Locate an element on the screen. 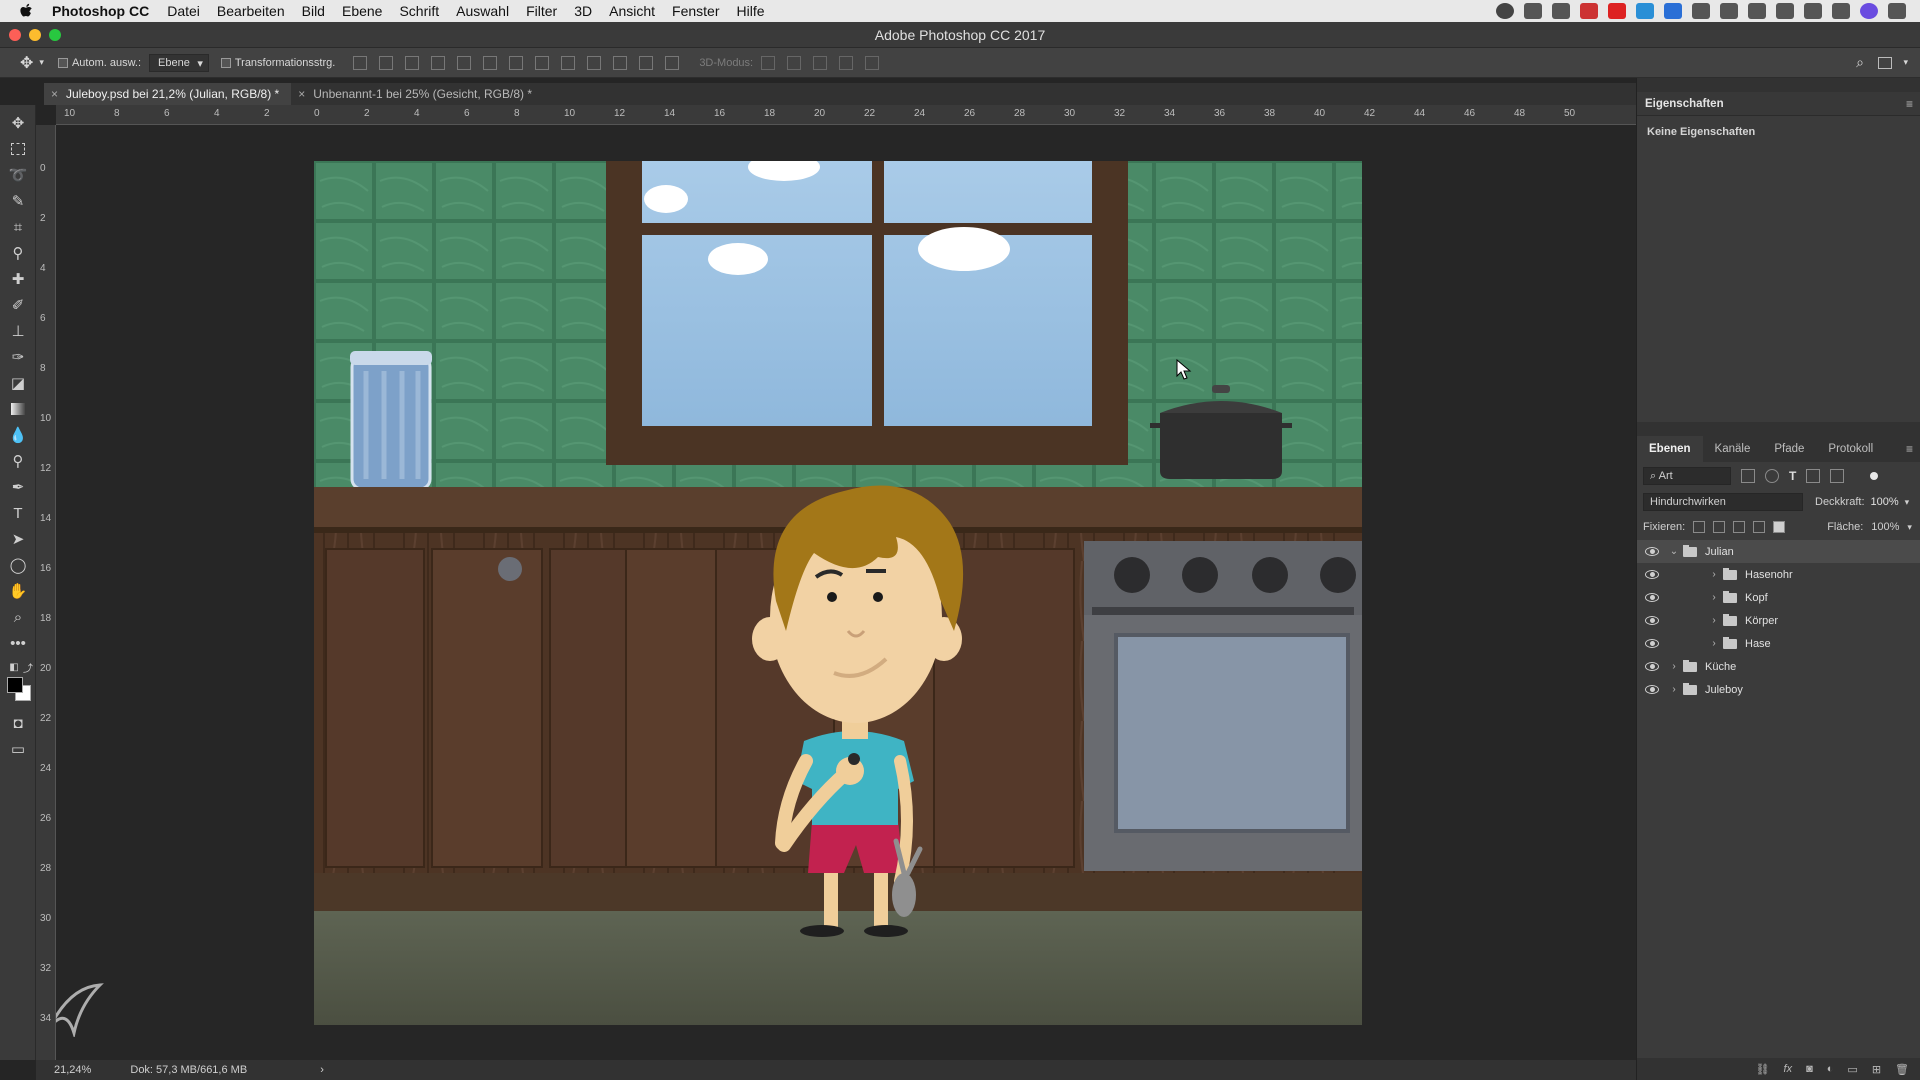 This screenshot has width=1920, height=1080. upload-icon is located at coordinates (1701, 11).